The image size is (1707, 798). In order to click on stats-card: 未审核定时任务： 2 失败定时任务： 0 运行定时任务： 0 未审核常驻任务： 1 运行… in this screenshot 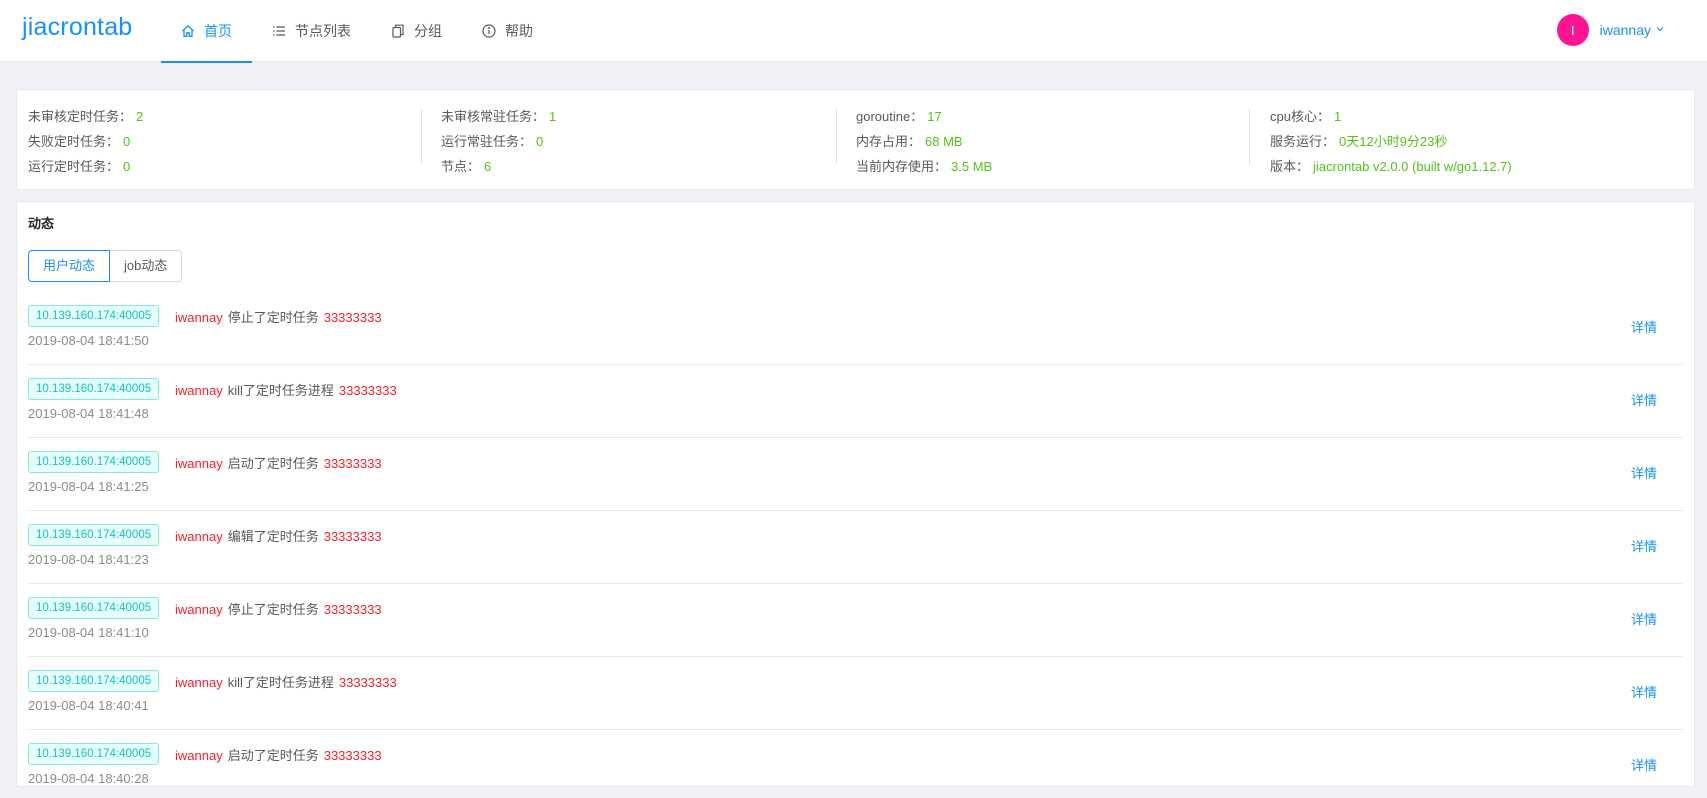, I will do `click(855, 139)`.